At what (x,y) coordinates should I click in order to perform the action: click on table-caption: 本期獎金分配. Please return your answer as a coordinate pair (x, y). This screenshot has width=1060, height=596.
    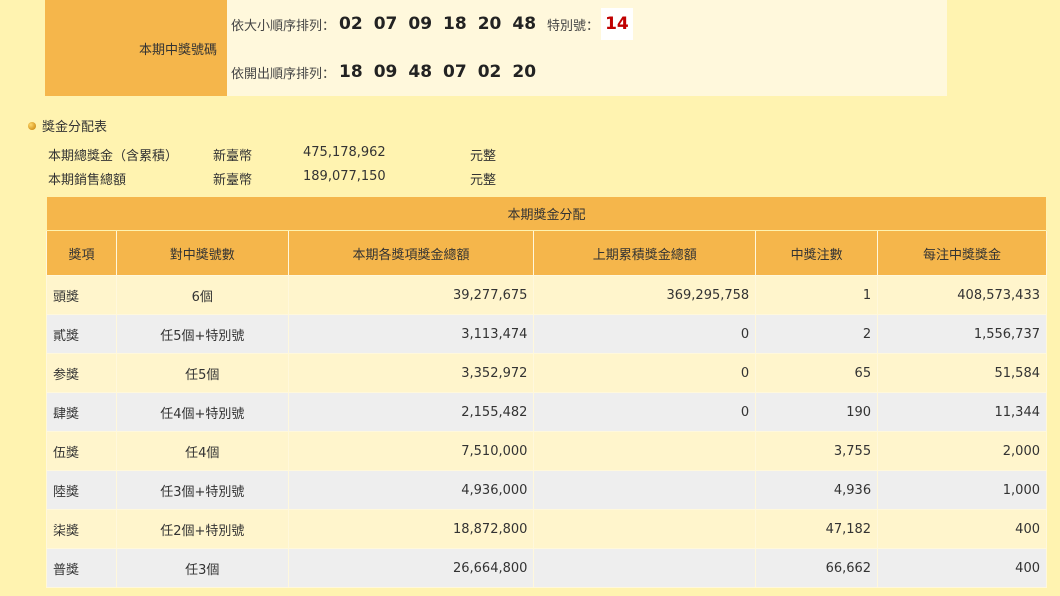
    Looking at the image, I should click on (546, 213).